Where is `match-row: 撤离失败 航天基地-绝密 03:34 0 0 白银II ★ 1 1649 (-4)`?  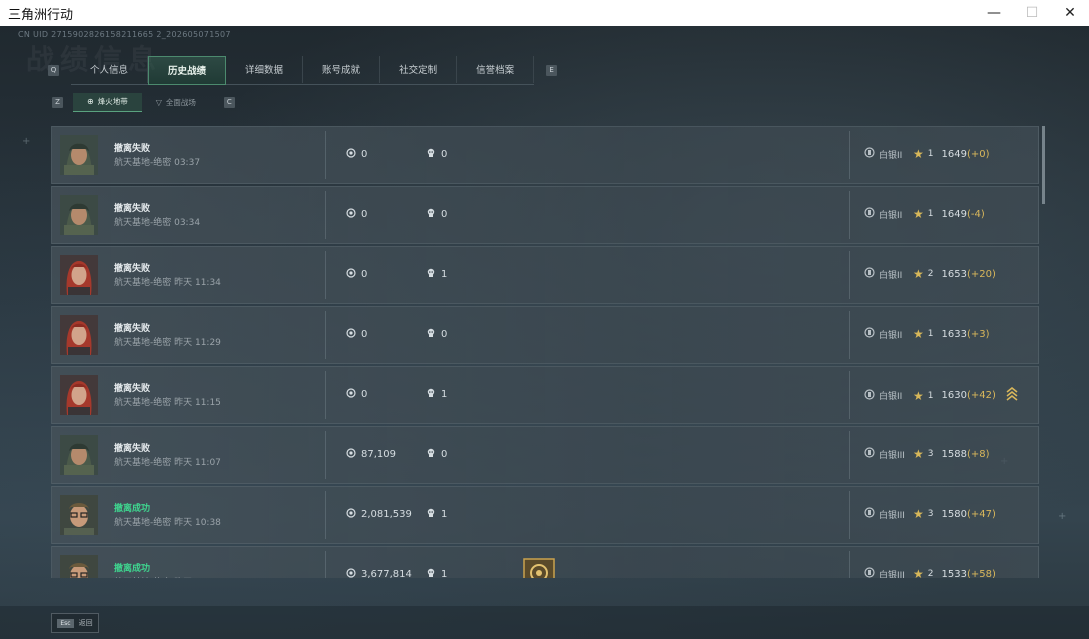 match-row: 撤离失败 航天基地-绝密 03:34 0 0 白银II ★ 1 1649 (-4) is located at coordinates (545, 215).